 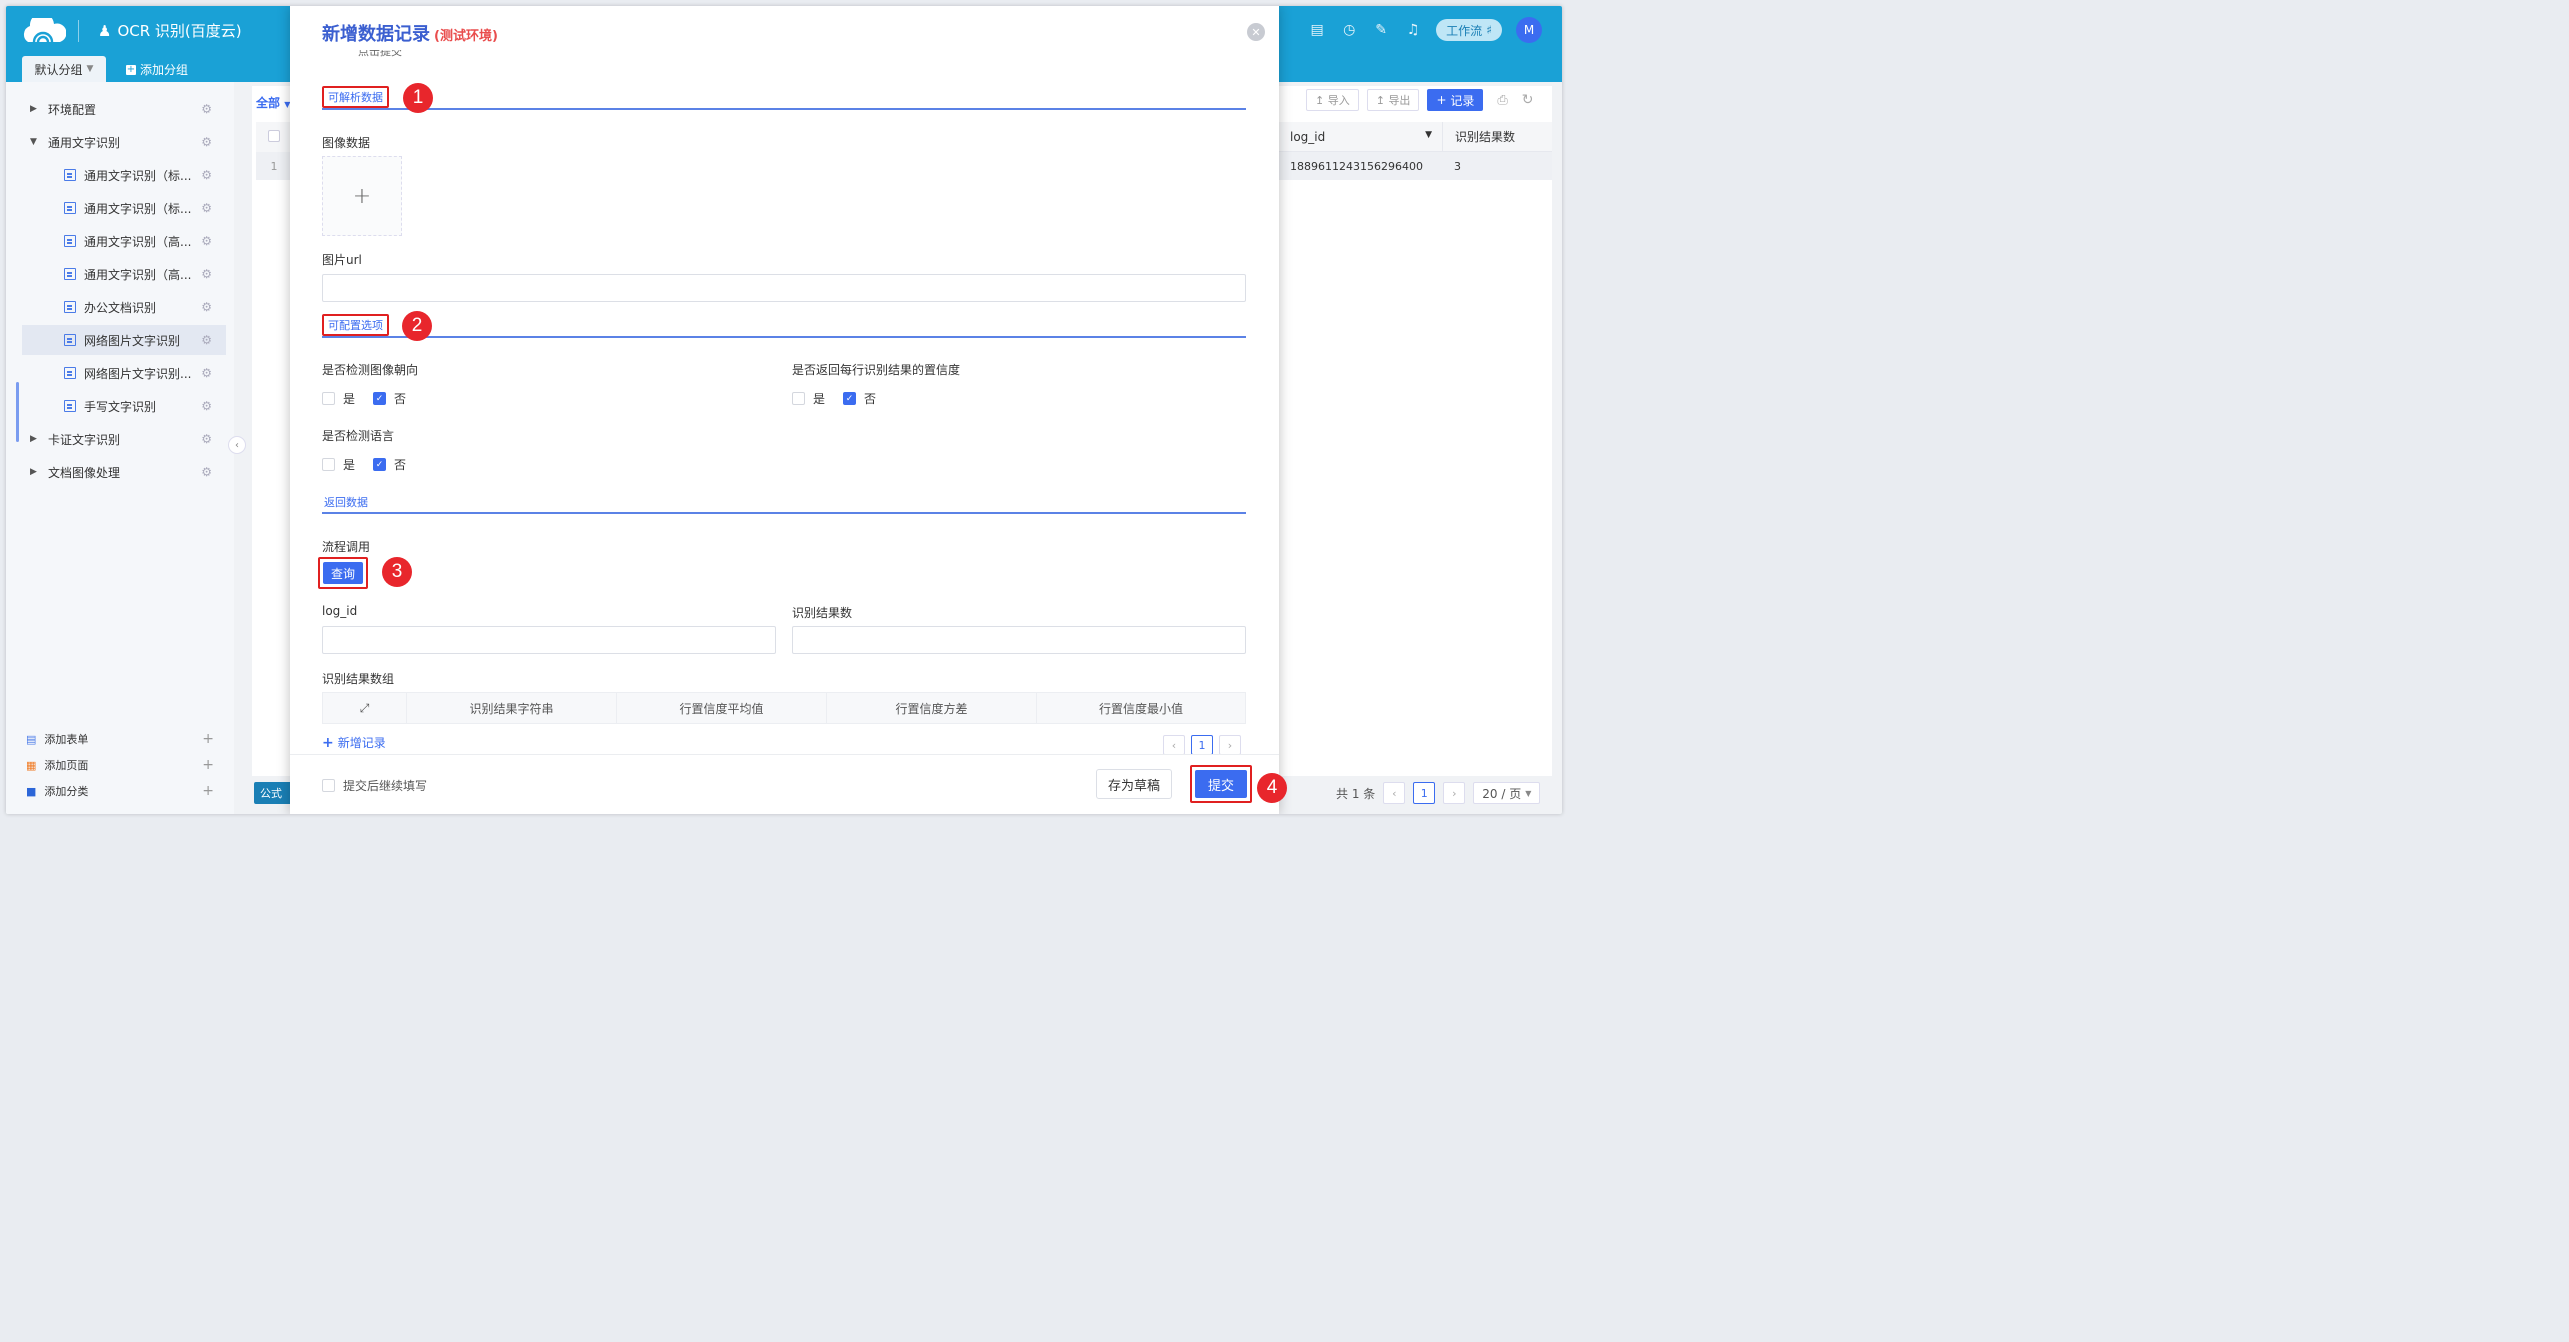 What do you see at coordinates (859, 398) in the screenshot?
I see `return-confidence-no: ✓ 否` at bounding box center [859, 398].